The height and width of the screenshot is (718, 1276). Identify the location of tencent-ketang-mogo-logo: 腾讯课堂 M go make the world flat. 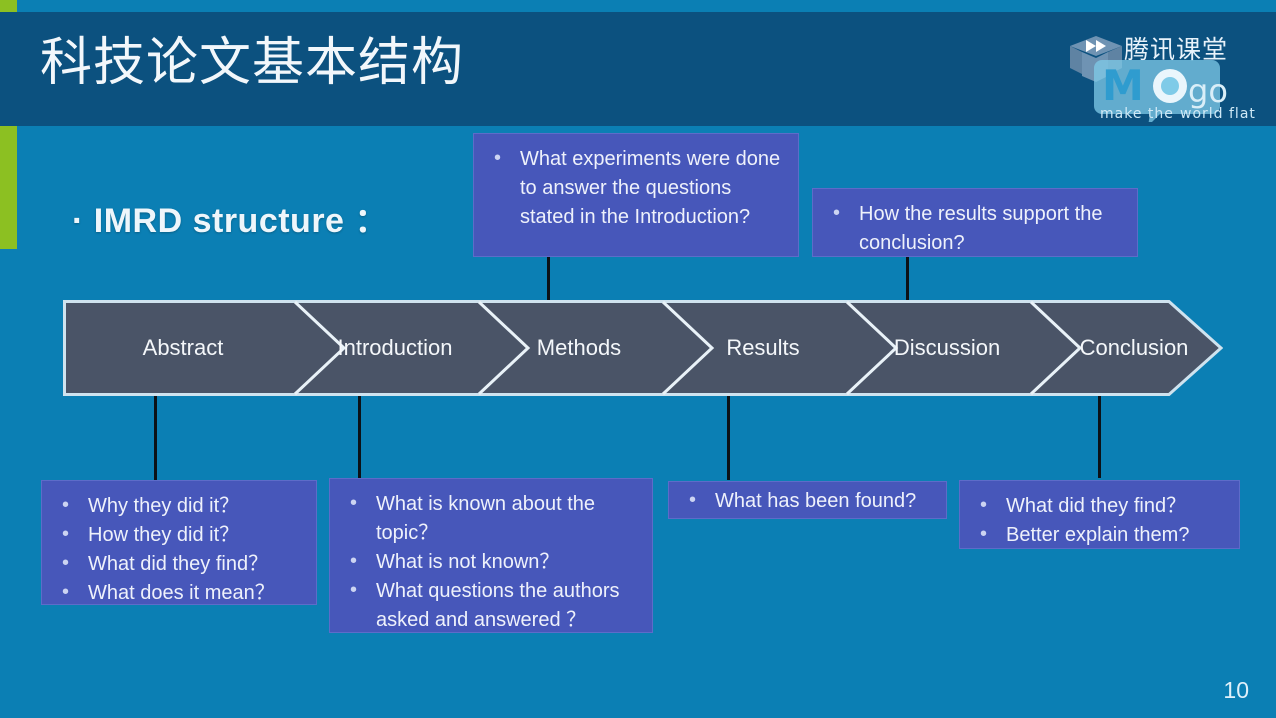
(1162, 73).